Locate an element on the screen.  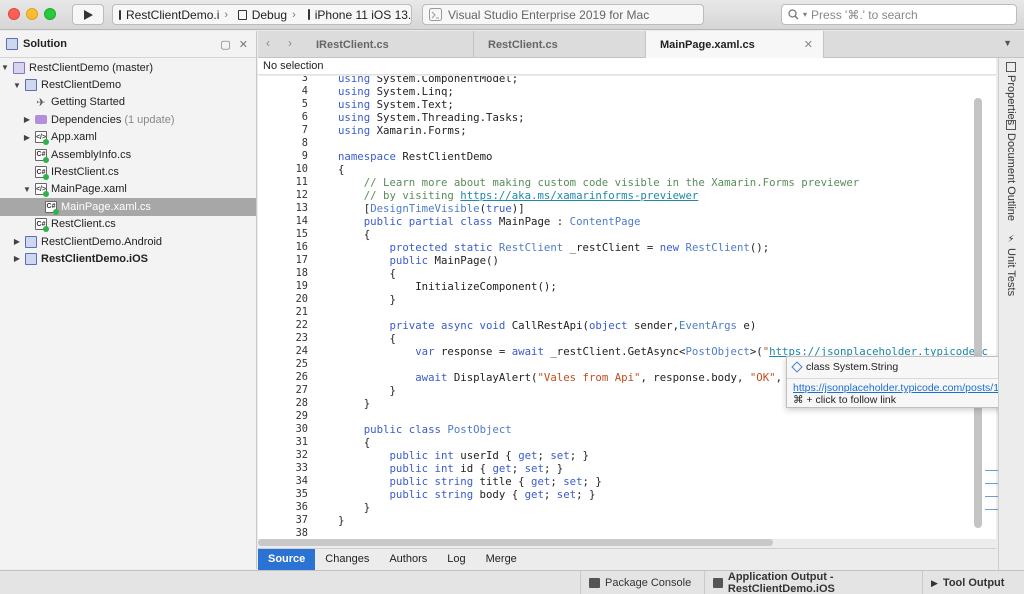
vertical-scrollbar is located at coordinates (978, 313).